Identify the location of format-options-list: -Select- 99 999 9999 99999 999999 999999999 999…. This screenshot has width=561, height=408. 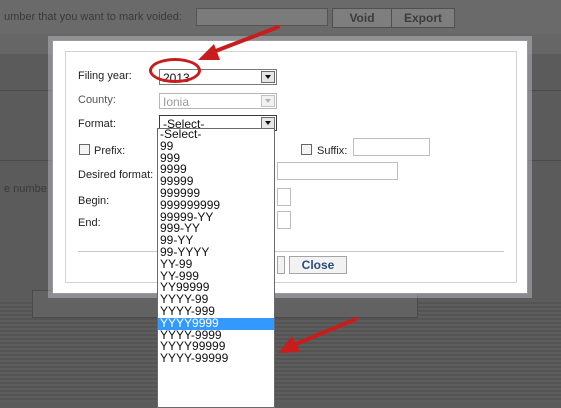
(216, 268).